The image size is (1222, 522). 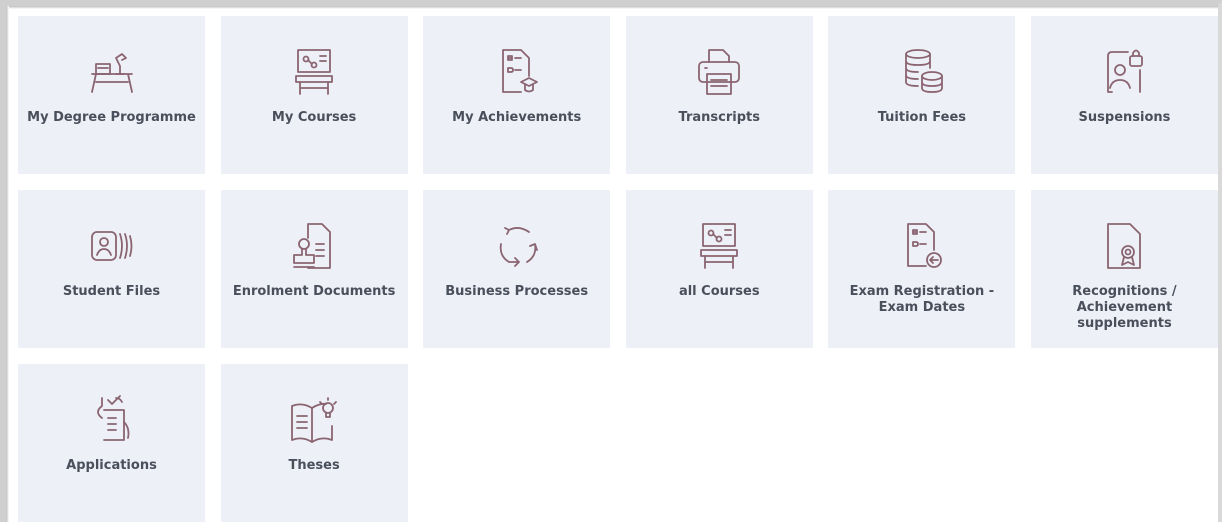 I want to click on tile-applications: Applications, so click(x=111, y=443).